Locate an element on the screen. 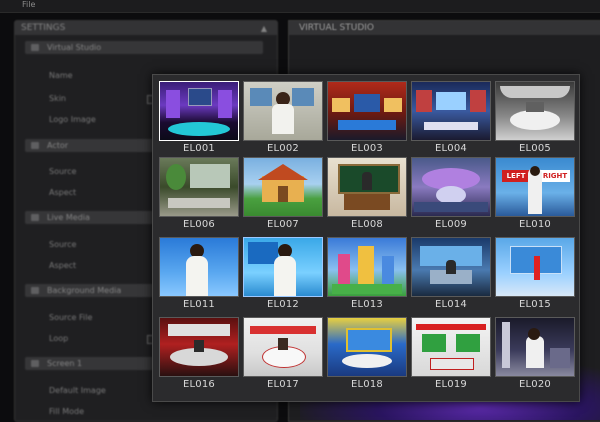 Image resolution: width=600 pixels, height=422 pixels. env-tile-el016: EL016 is located at coordinates (199, 357).